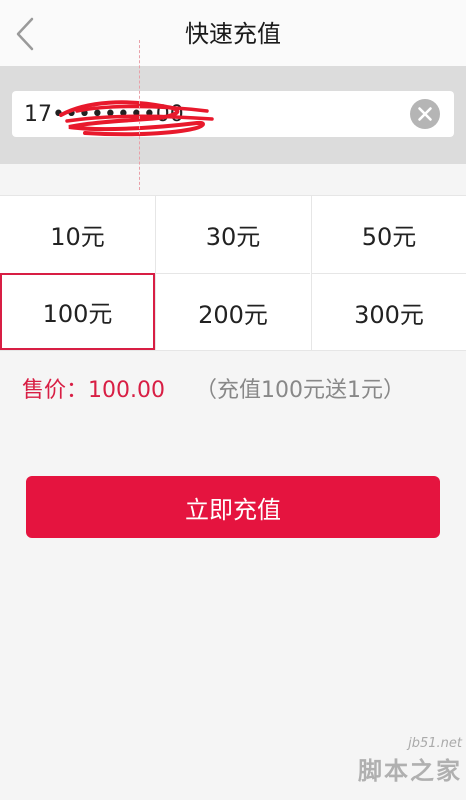  I want to click on guide-line, so click(139, 115).